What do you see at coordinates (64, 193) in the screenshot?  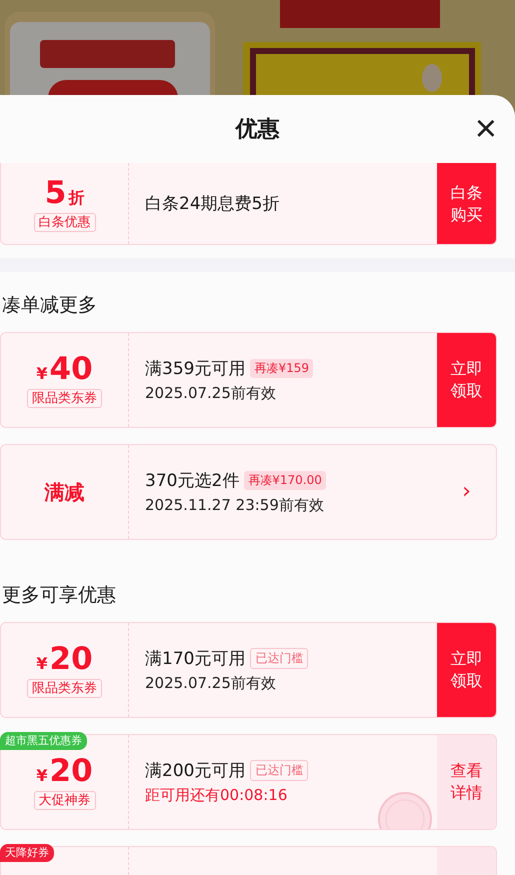 I see `discount-amount: 5 折` at bounding box center [64, 193].